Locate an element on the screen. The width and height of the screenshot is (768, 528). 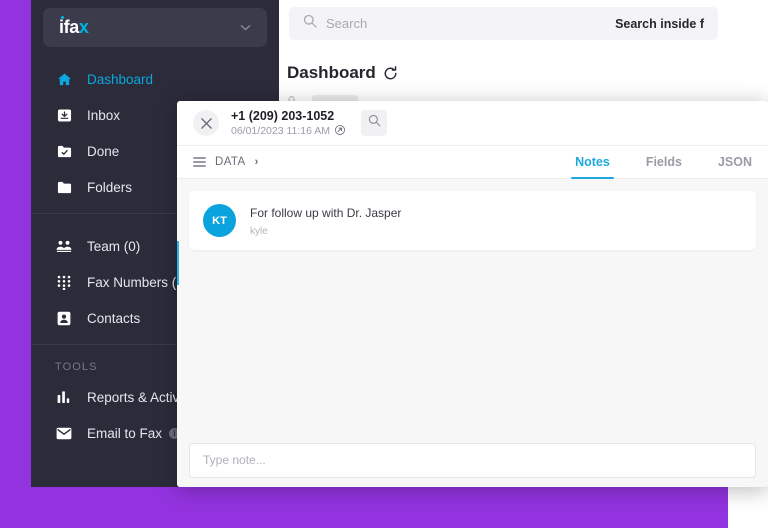
modal-header-text: +1 (209) 203-1052 06/01/2023 11:16 AM is located at coordinates (288, 123).